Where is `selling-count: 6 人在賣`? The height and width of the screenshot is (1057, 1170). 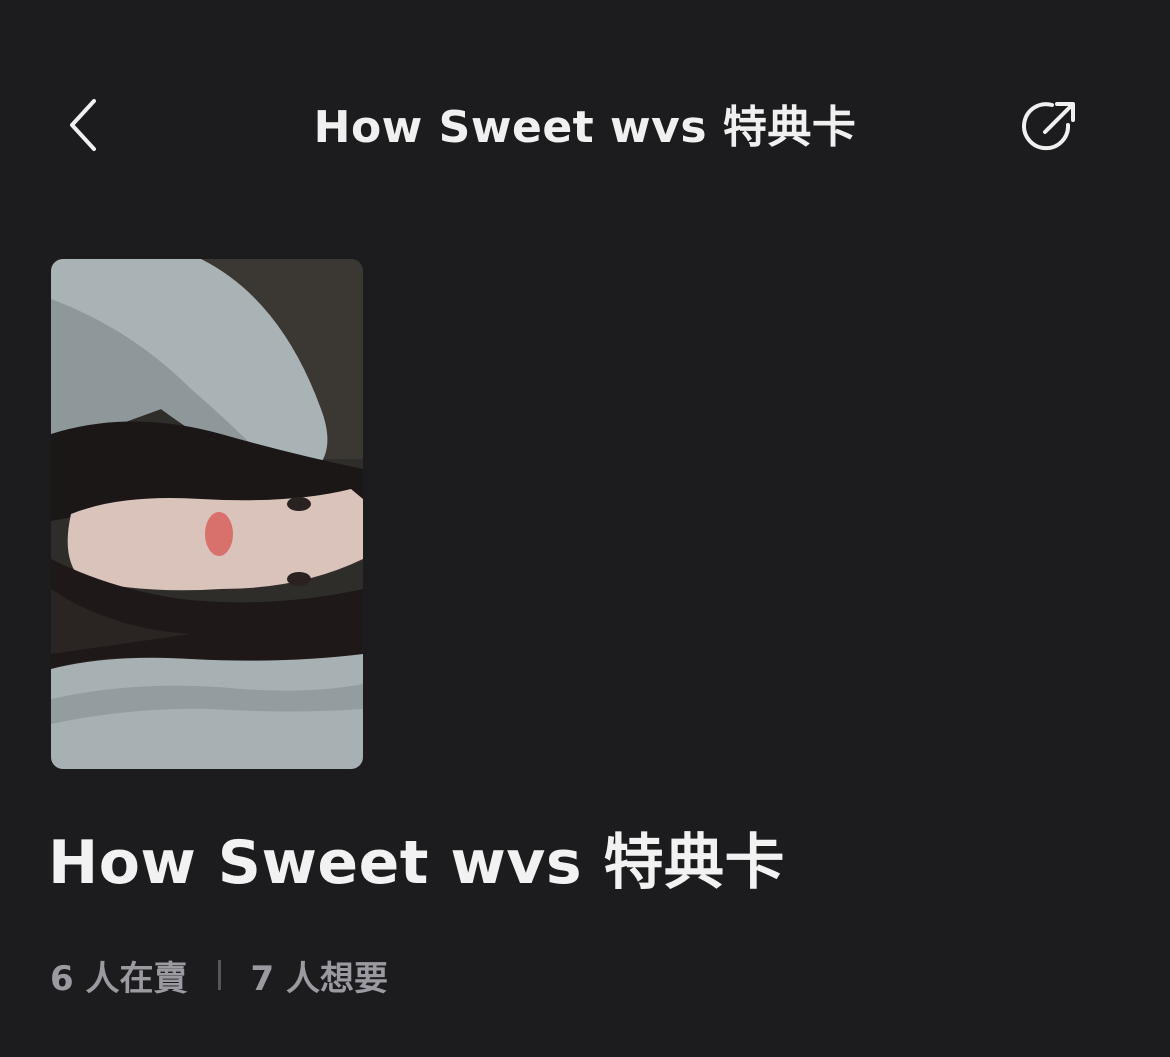
selling-count: 6 人在賣 is located at coordinates (119, 975).